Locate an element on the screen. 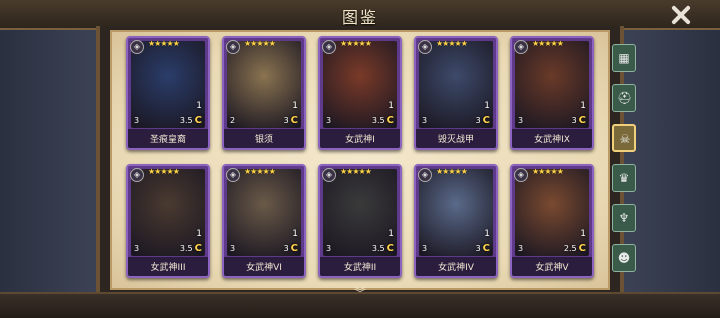  hero-card: ◈ ★★★★★ 1 2 3 C 银须 is located at coordinates (264, 93).